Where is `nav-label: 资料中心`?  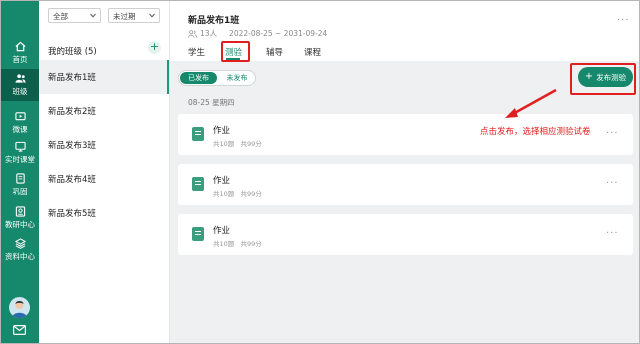
nav-label: 资料中心 is located at coordinates (20, 256).